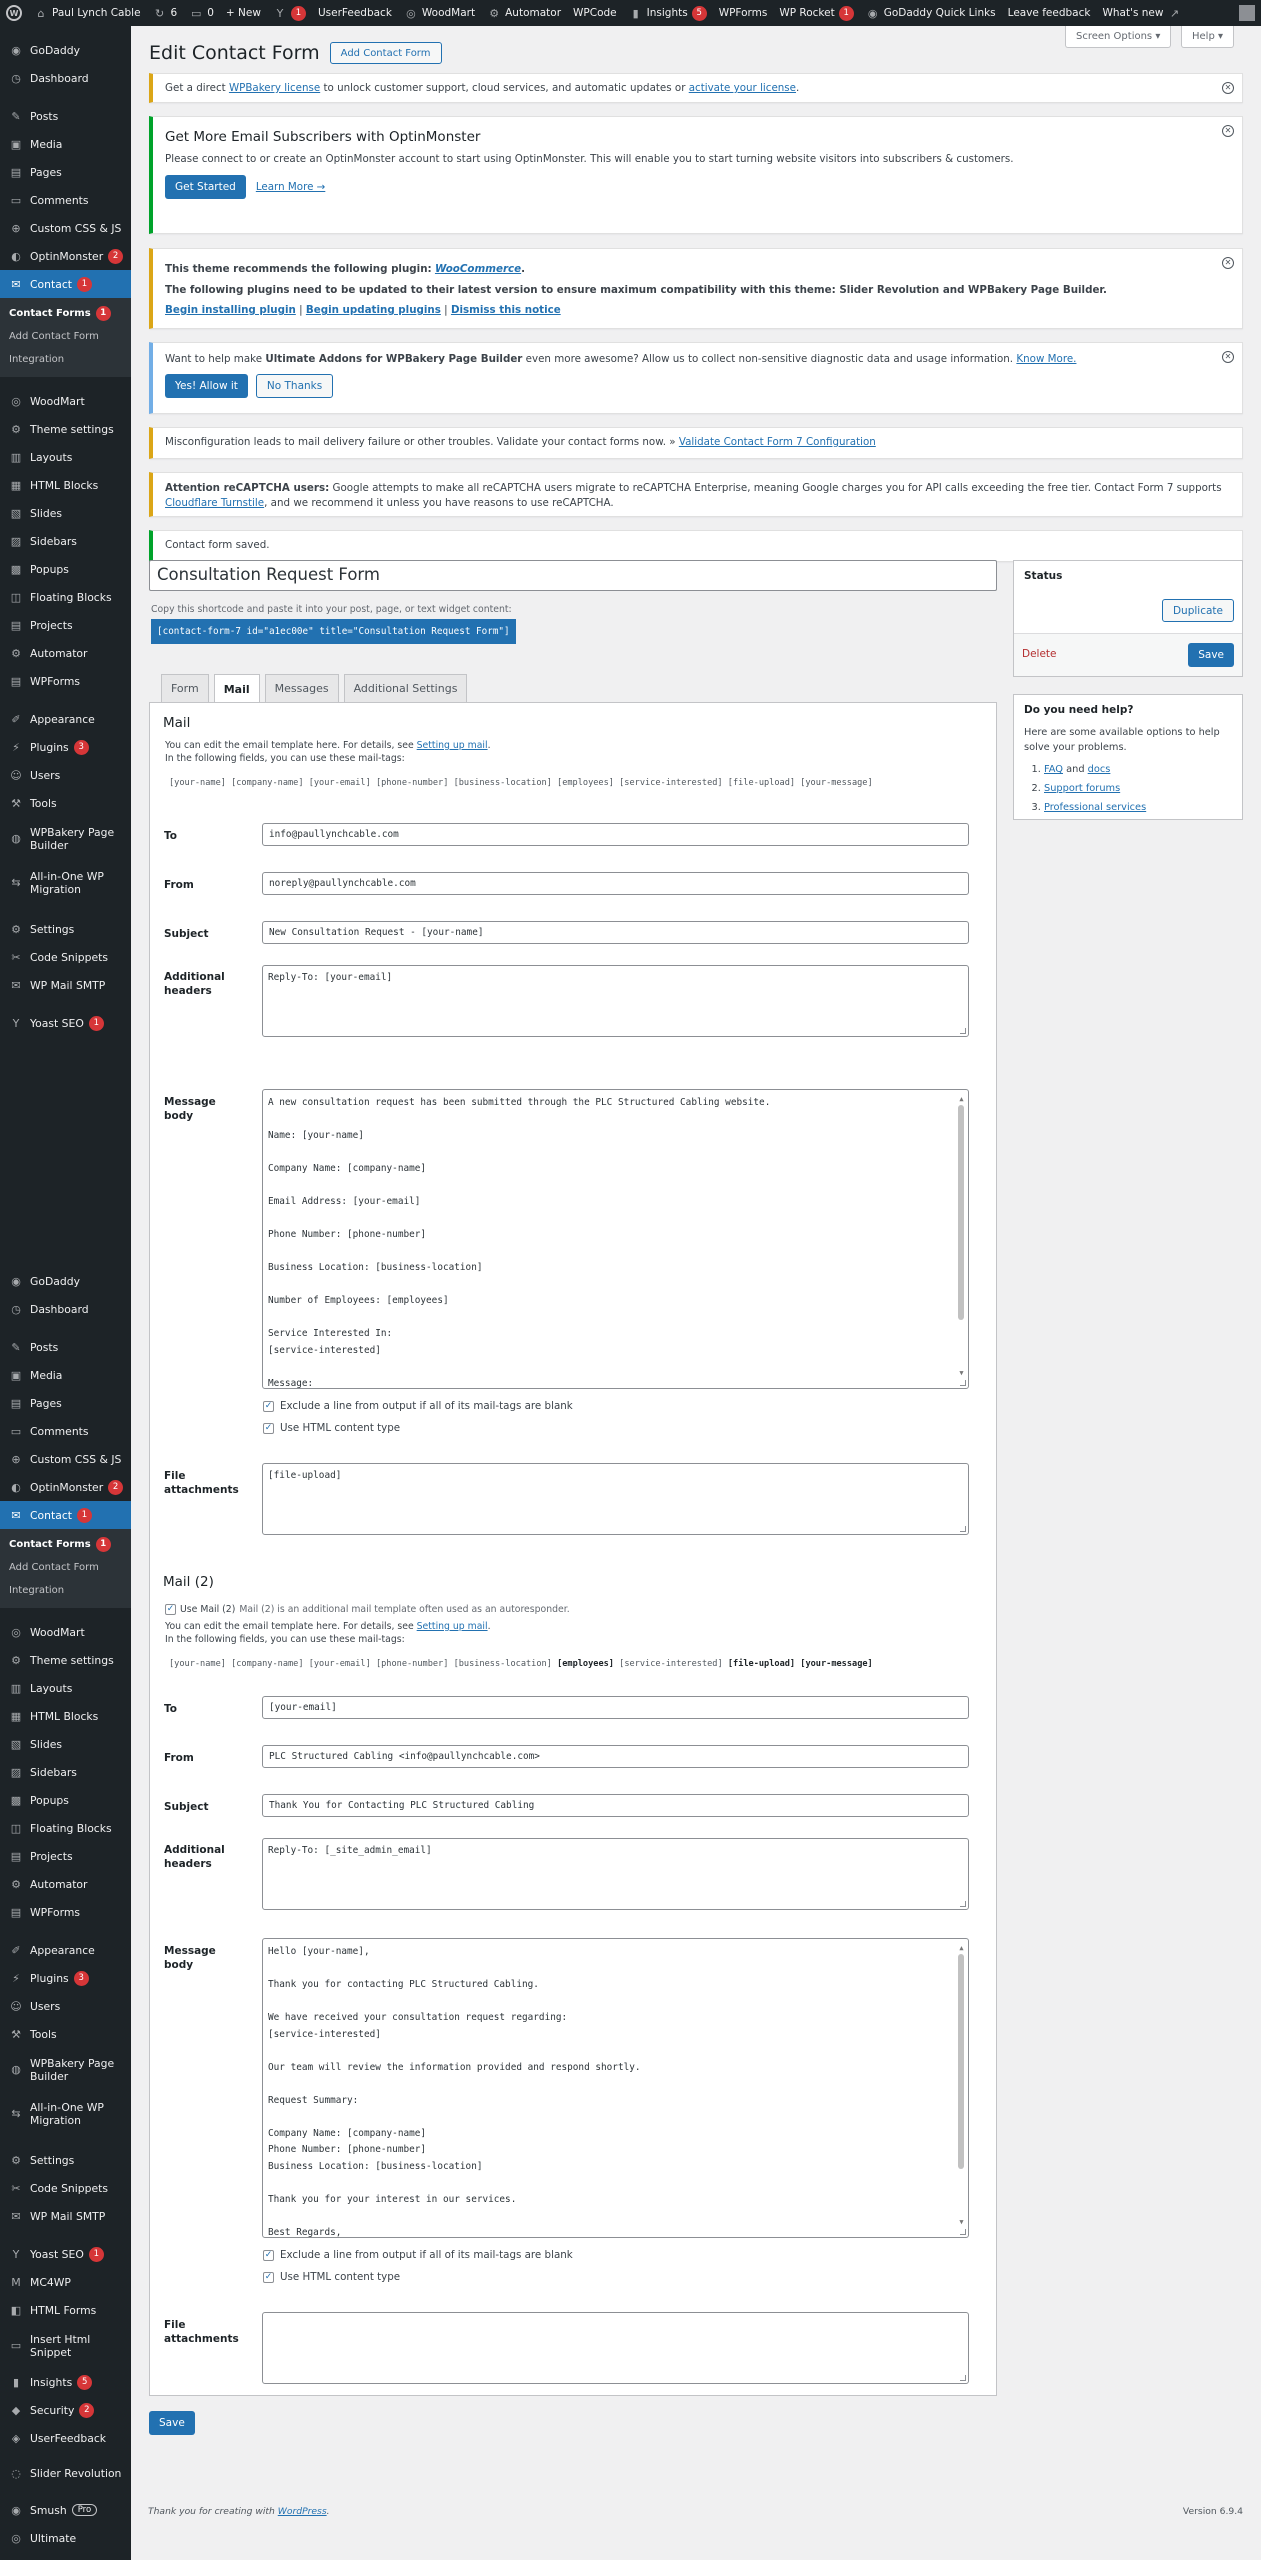 The width and height of the screenshot is (1261, 2560). Describe the element at coordinates (1099, 769) in the screenshot. I see `docs-link: docs` at that location.